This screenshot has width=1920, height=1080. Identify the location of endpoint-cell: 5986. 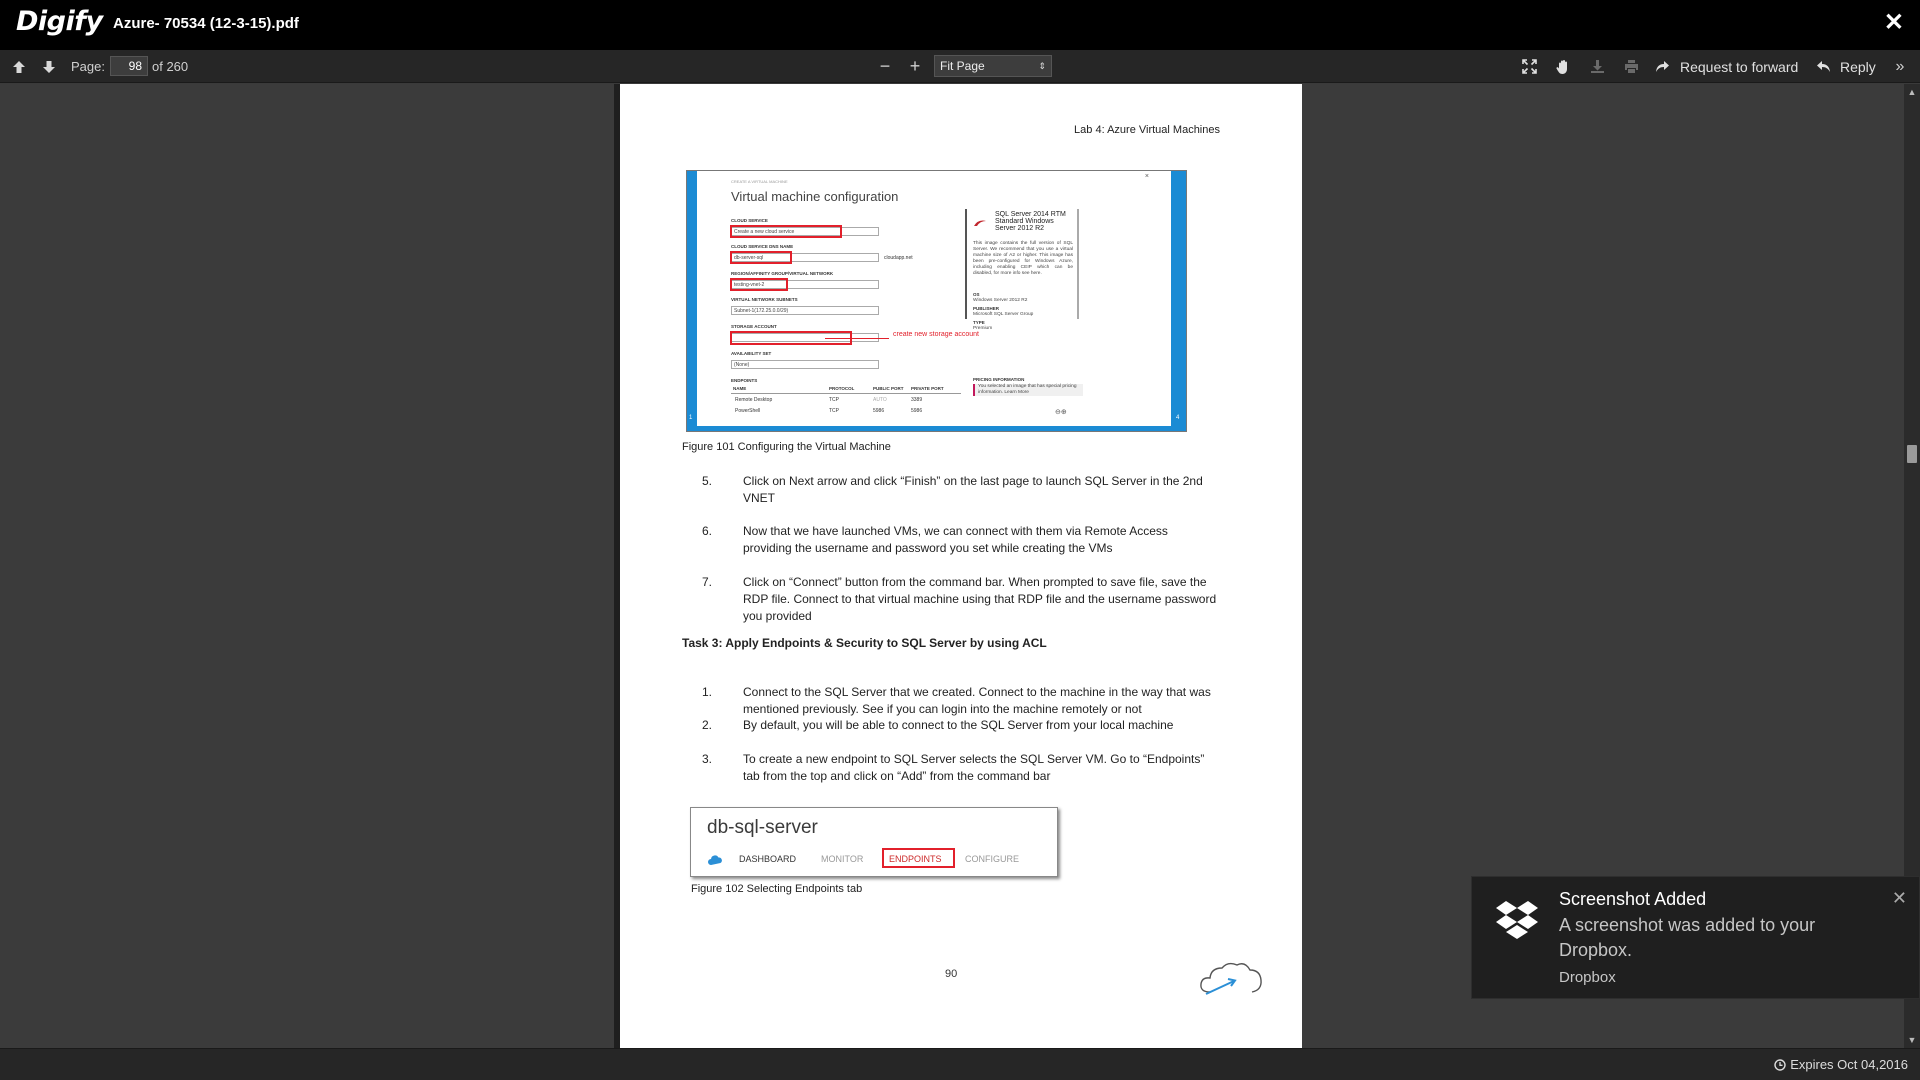
(879, 411).